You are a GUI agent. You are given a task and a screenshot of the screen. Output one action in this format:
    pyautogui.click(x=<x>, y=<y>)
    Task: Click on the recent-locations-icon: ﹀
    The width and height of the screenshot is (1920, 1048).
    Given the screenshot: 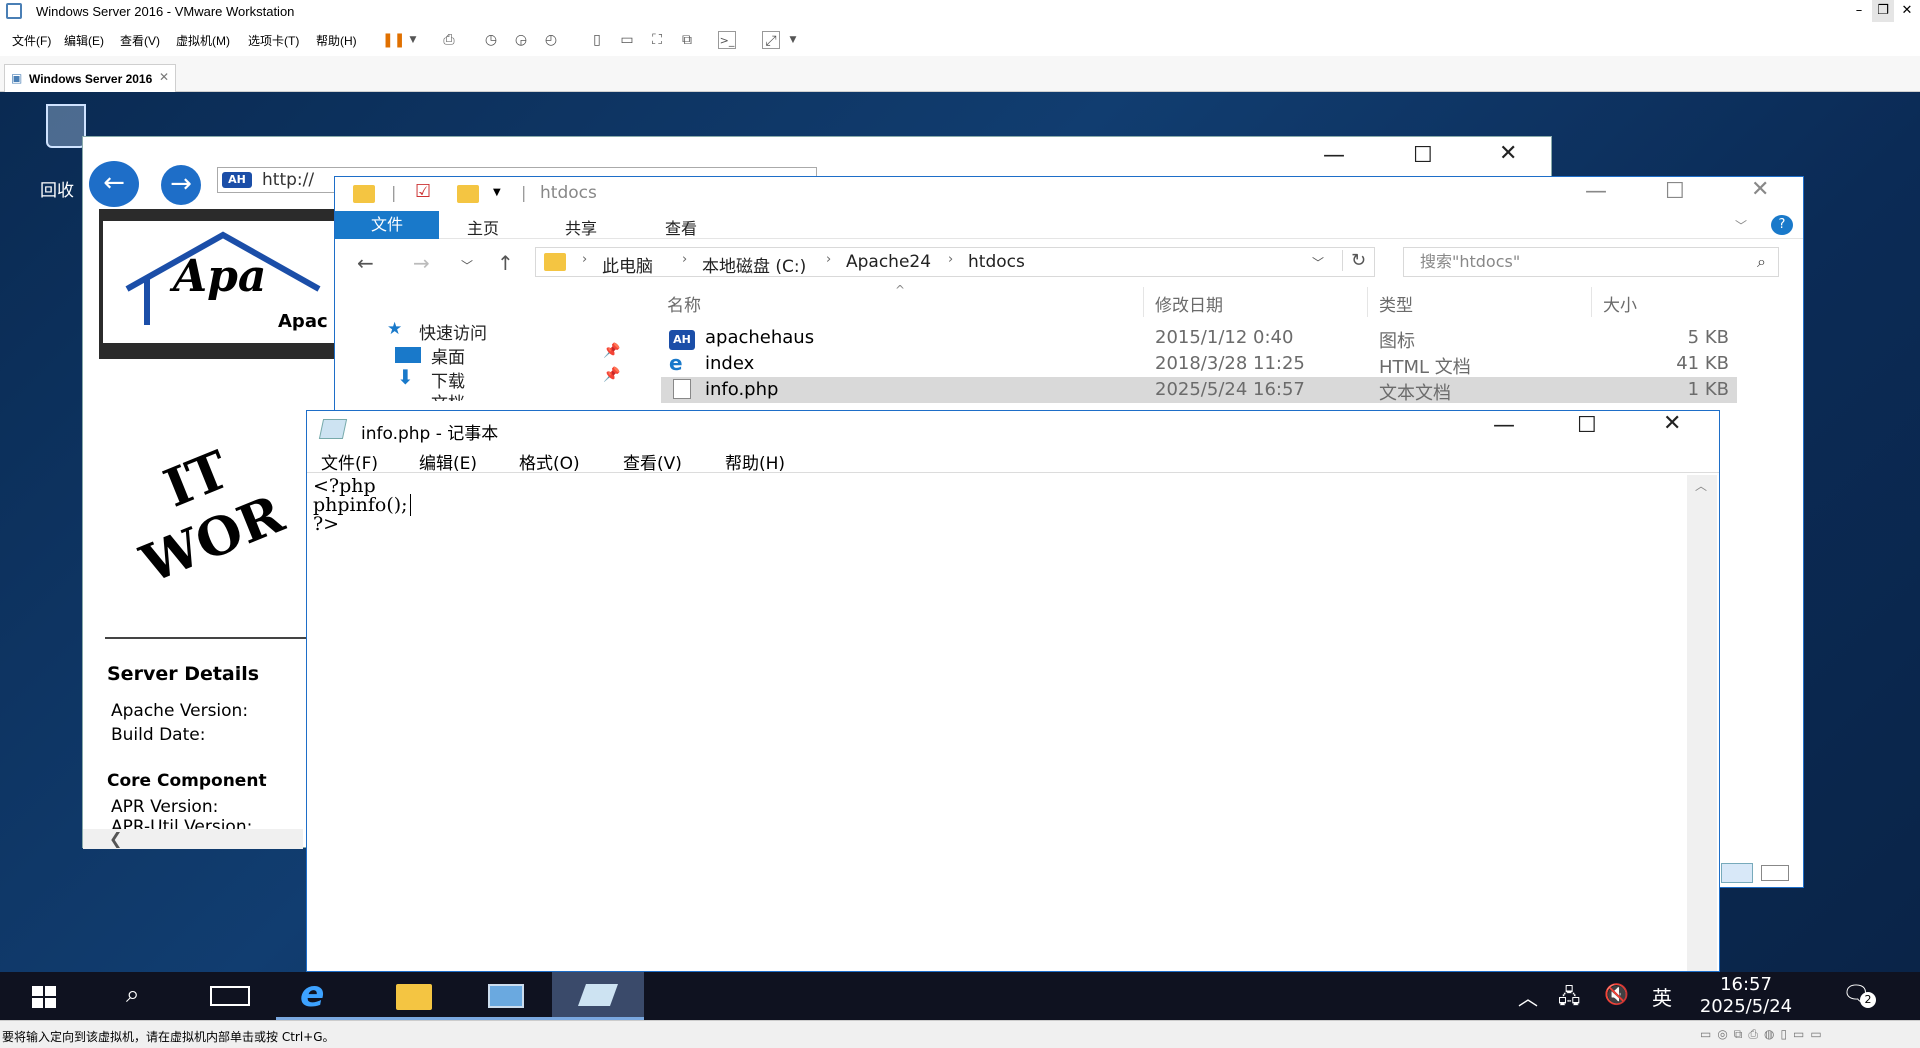 What is the action you would take?
    pyautogui.click(x=467, y=265)
    